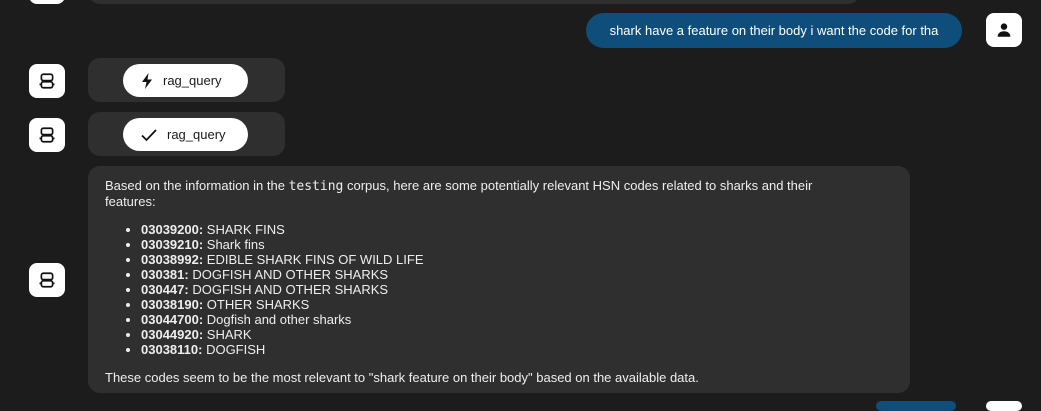 Image resolution: width=1041 pixels, height=411 pixels. I want to click on list-item: 030381: DOGFISH AND OTHER SHARKS, so click(495, 274).